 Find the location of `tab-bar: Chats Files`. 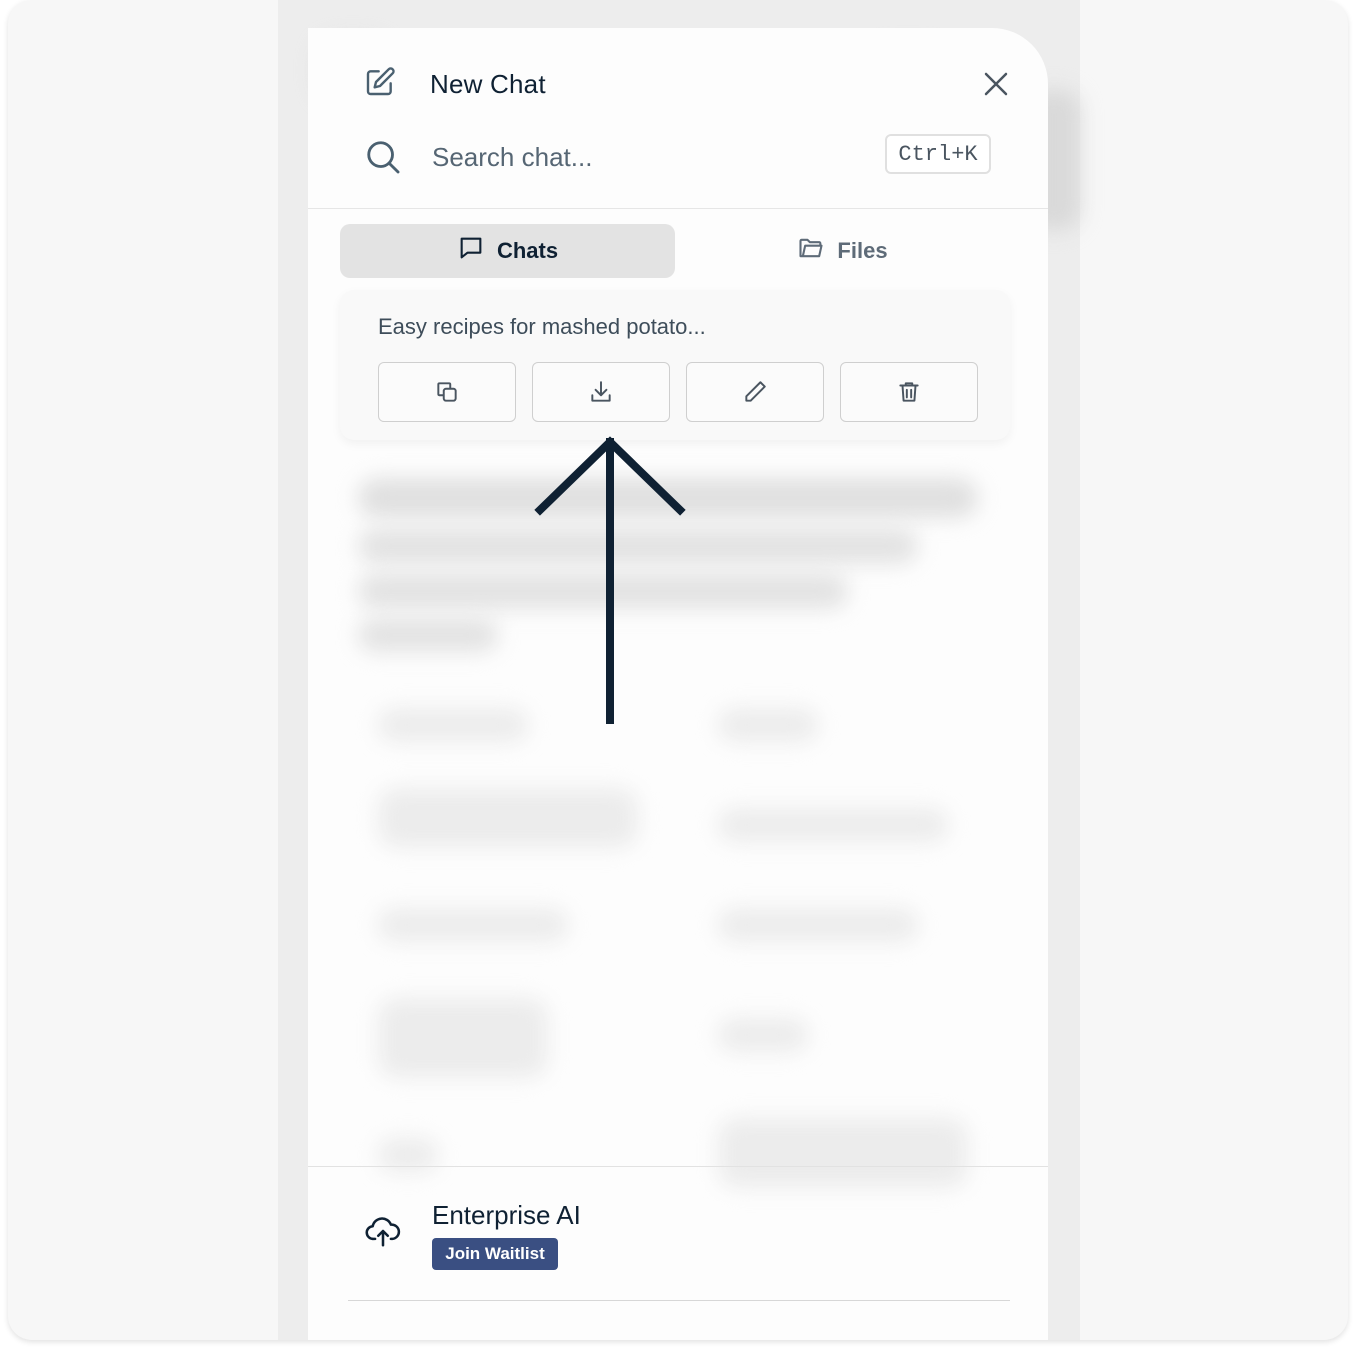

tab-bar: Chats Files is located at coordinates (675, 251).